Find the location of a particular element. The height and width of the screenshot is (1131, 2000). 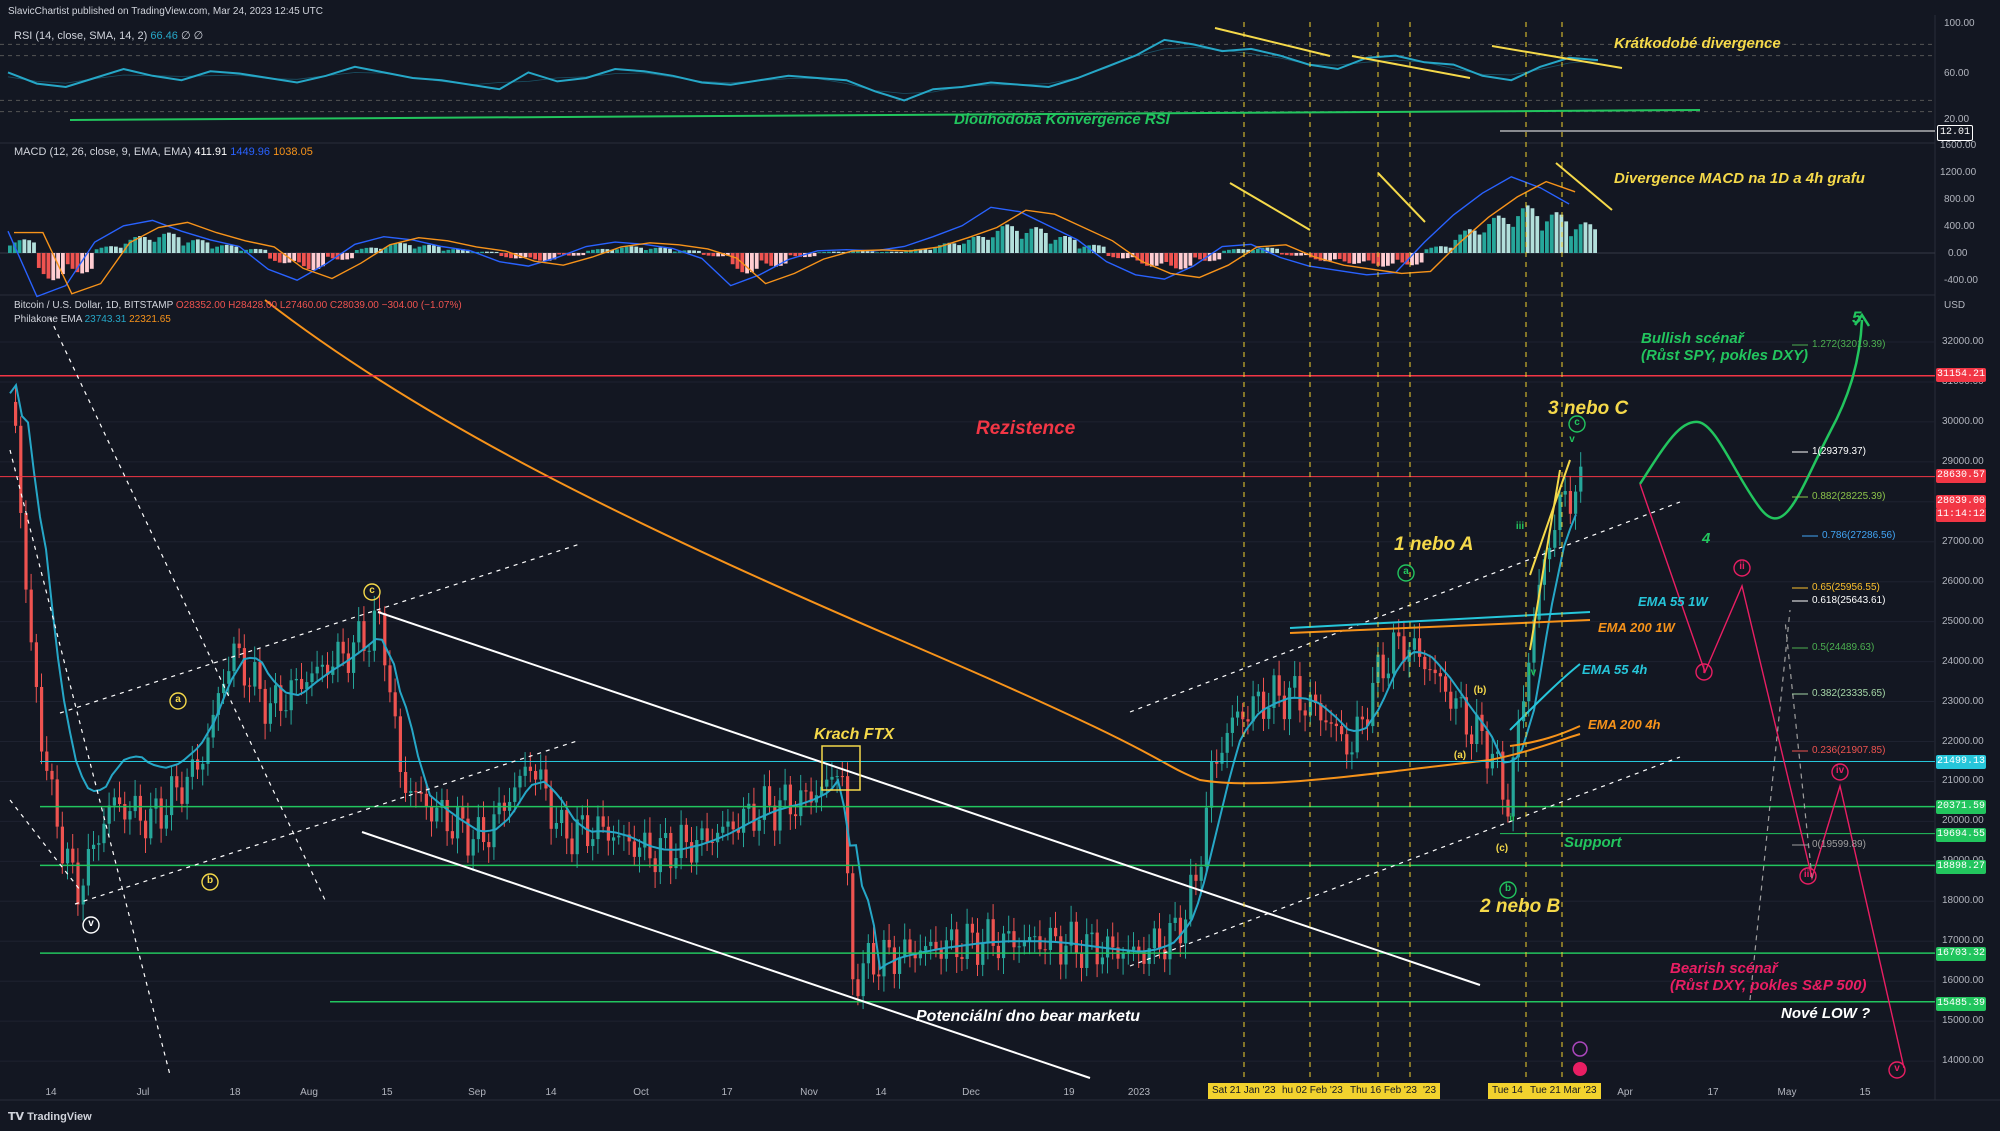

rsi-short-divergence-text: Krátkodobé divergence is located at coordinates (1697, 43).